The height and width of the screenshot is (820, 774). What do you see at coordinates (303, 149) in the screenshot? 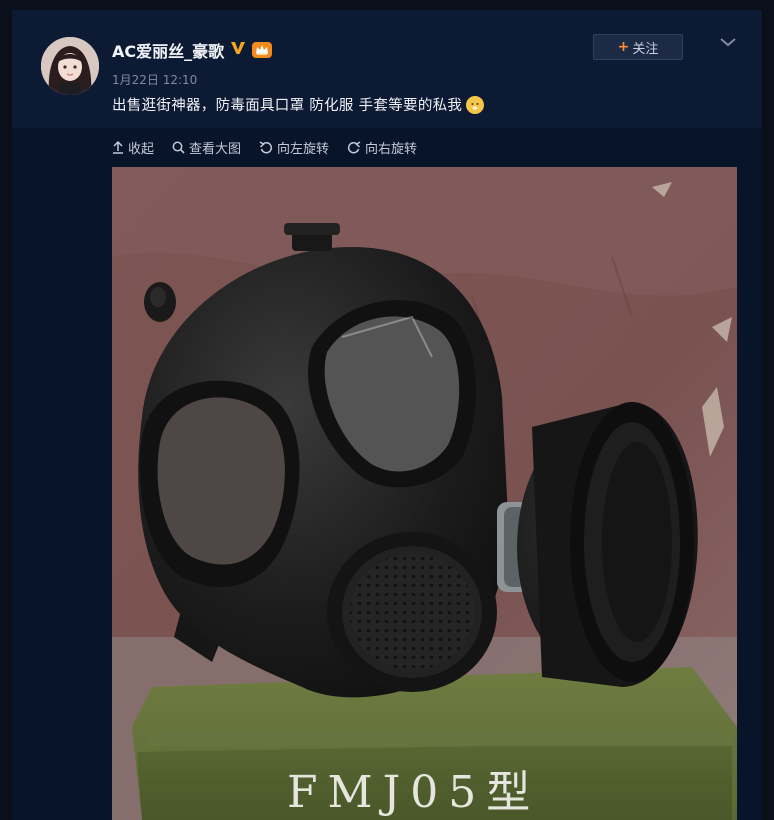
I see `rotate-left-label: 向左旋转` at bounding box center [303, 149].